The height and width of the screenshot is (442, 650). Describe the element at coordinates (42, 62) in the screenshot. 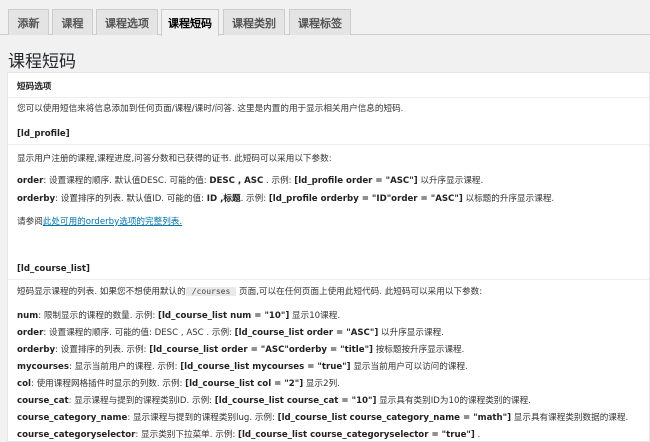

I see `page-title: 课程短码` at that location.